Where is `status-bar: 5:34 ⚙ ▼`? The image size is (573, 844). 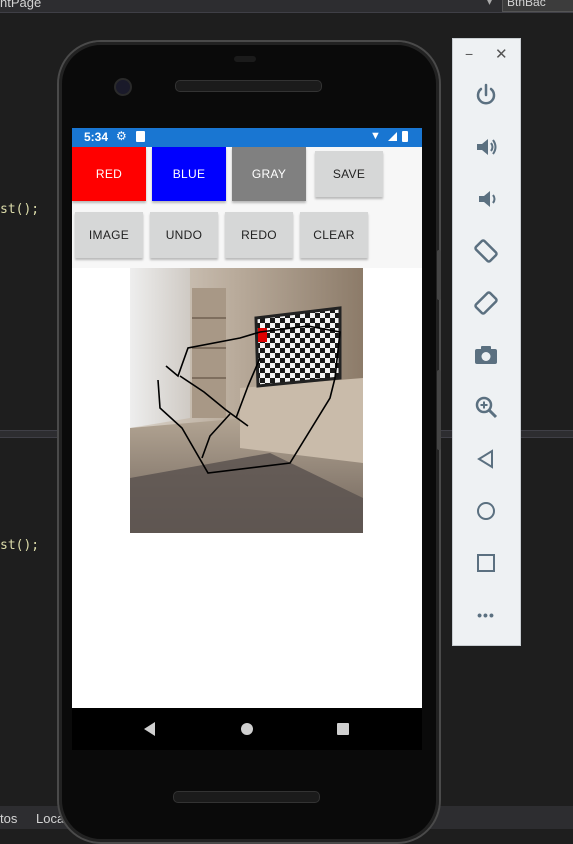
status-bar: 5:34 ⚙ ▼ is located at coordinates (247, 137).